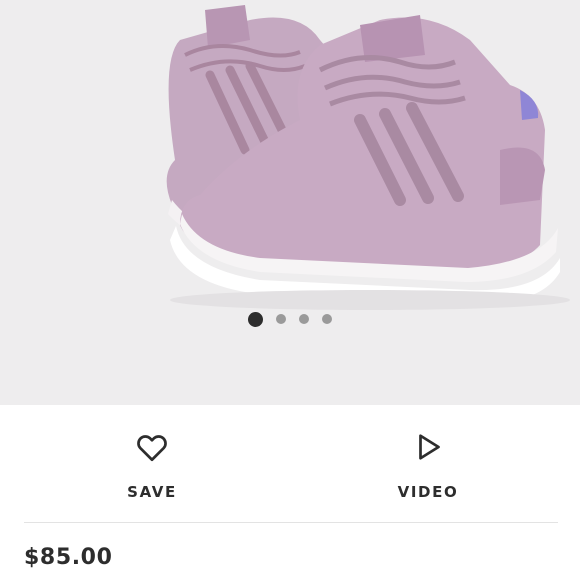  What do you see at coordinates (428, 465) in the screenshot?
I see `video-button: VIDEO` at bounding box center [428, 465].